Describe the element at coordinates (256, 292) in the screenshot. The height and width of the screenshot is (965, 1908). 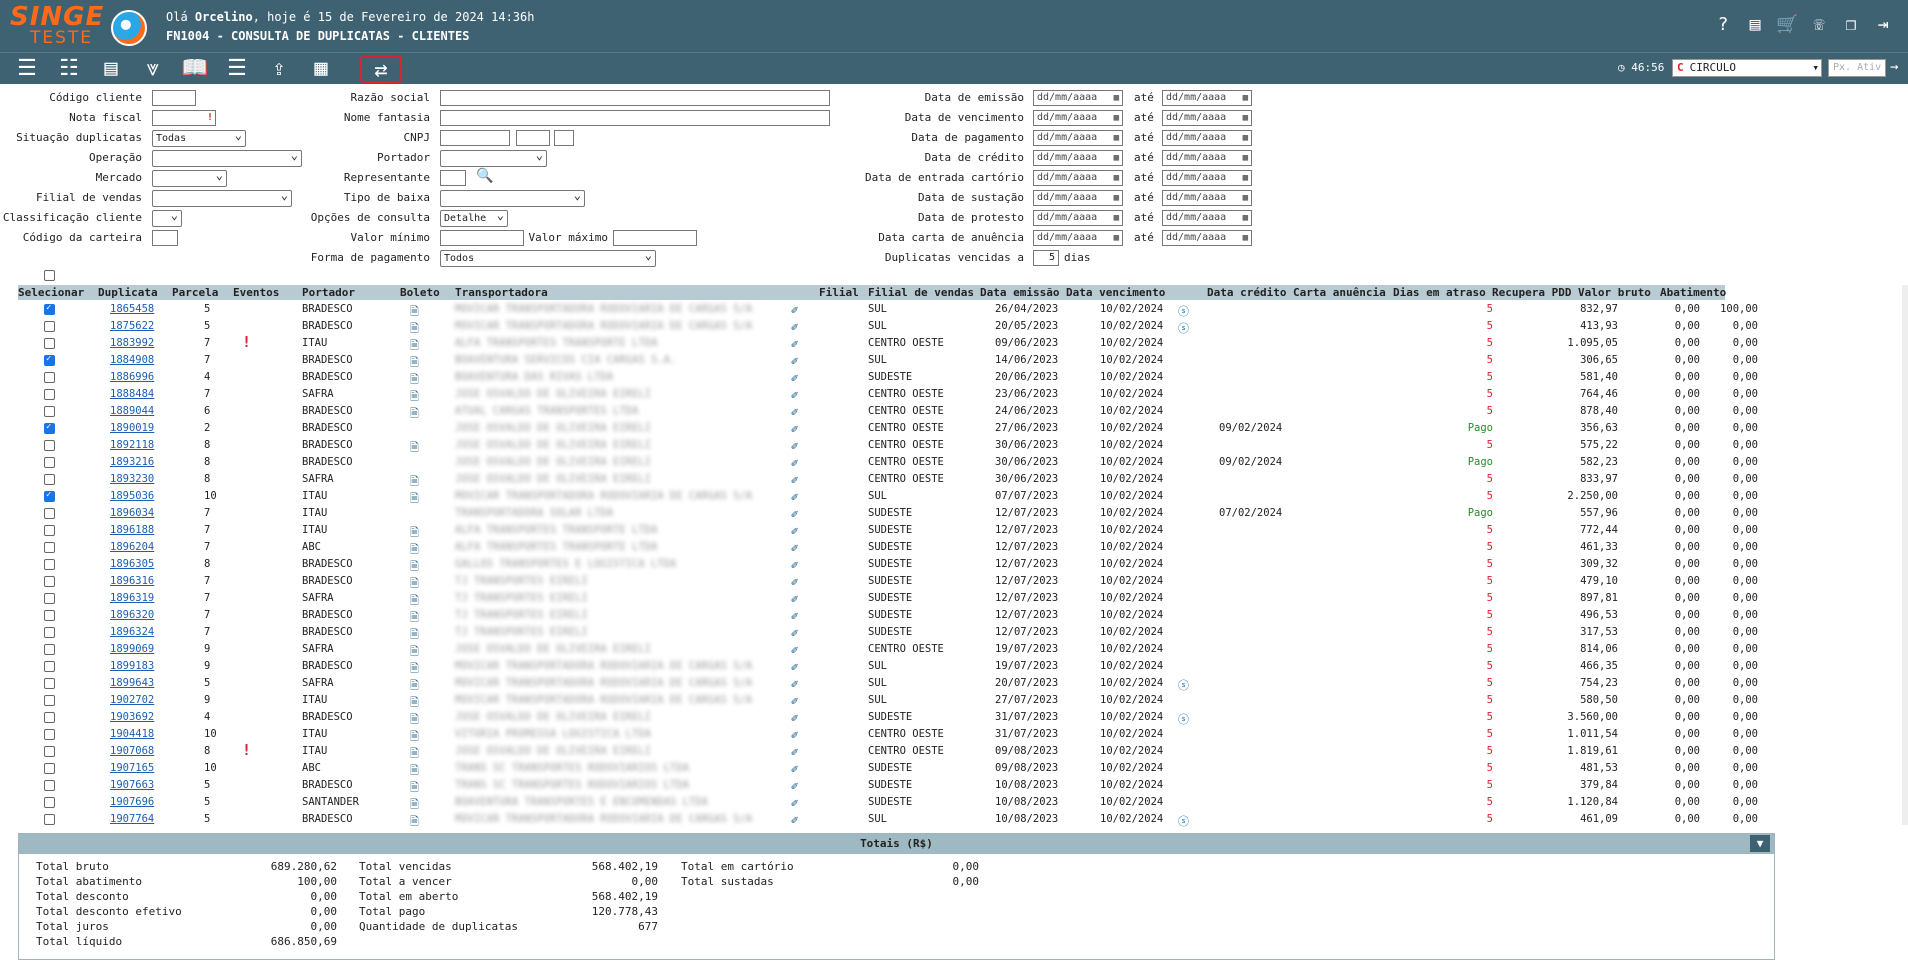
I see `col-eventos: Eventos` at that location.